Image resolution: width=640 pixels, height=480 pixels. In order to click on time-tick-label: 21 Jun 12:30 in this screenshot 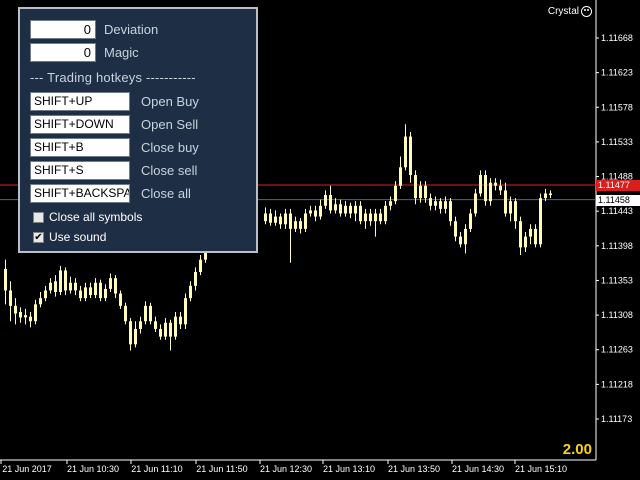, I will do `click(286, 469)`.